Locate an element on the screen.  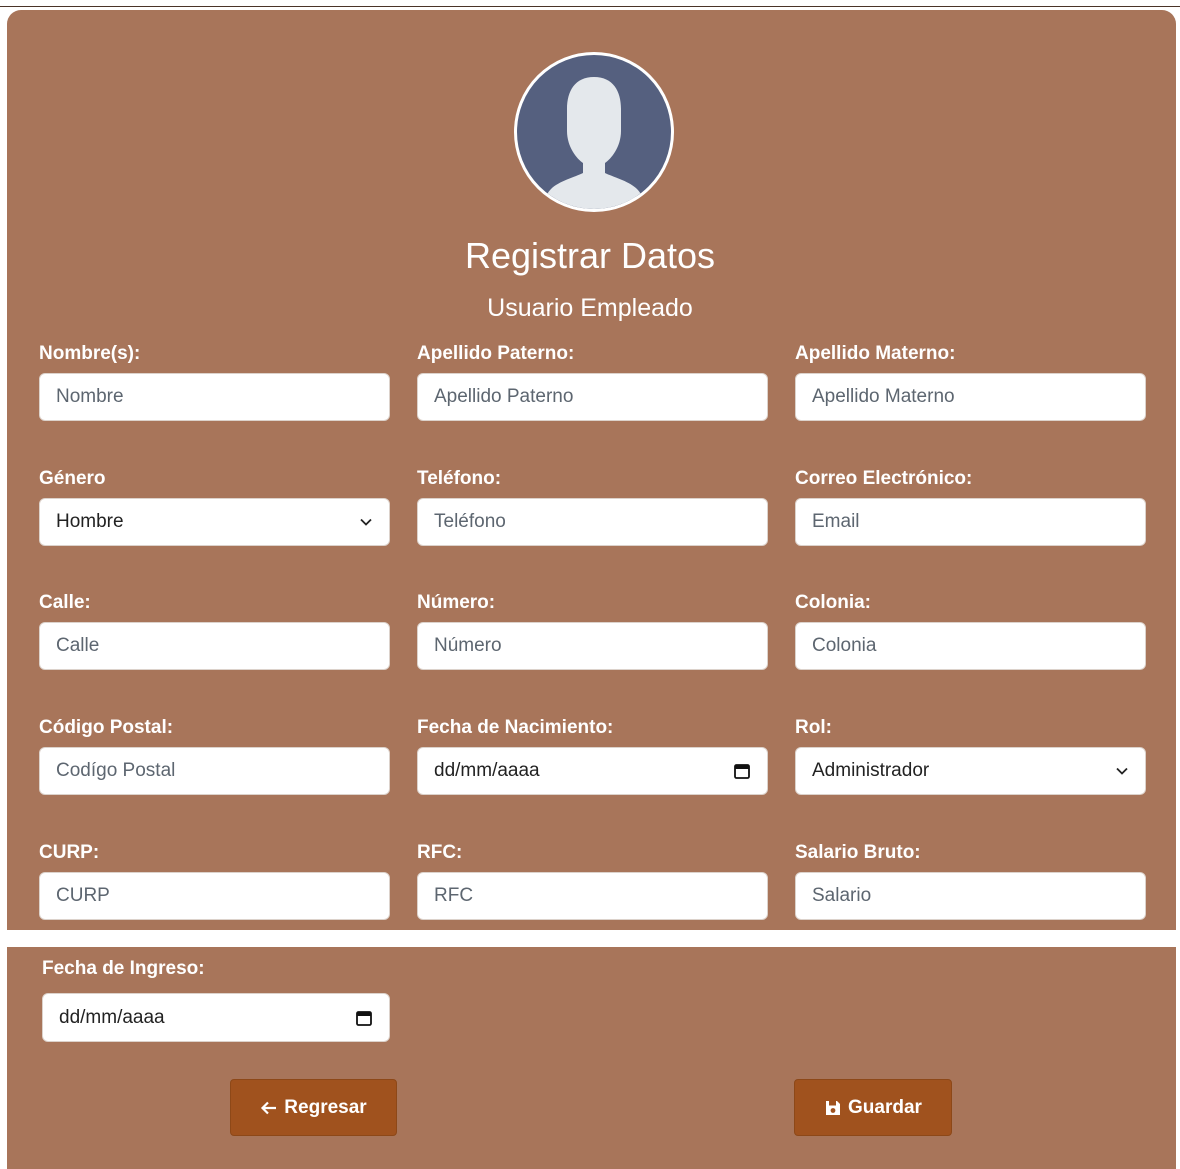
avatar is located at coordinates (594, 132).